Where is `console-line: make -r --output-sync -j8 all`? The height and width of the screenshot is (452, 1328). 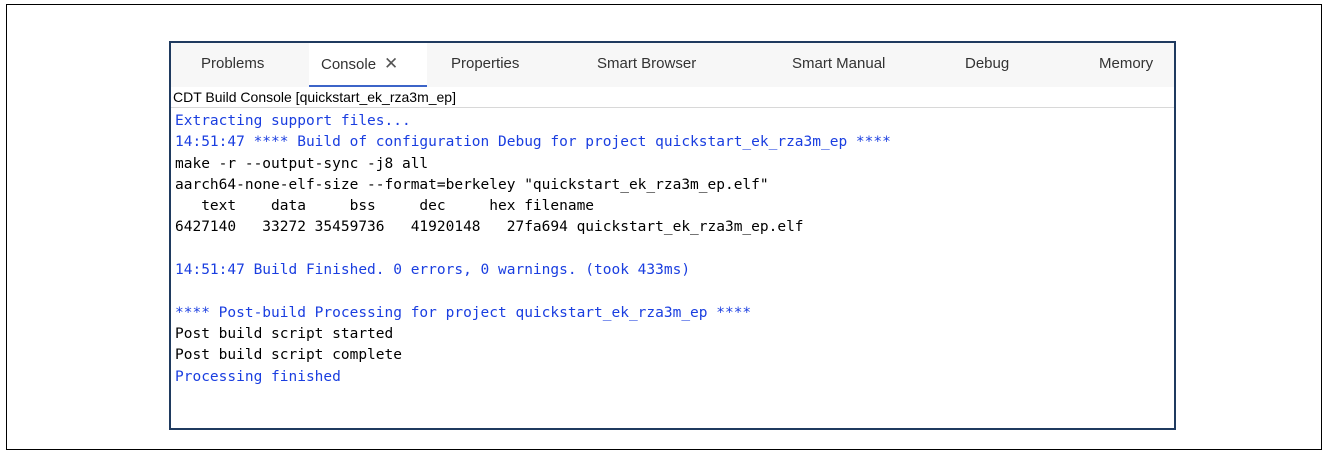 console-line: make -r --output-sync -j8 all is located at coordinates (302, 163).